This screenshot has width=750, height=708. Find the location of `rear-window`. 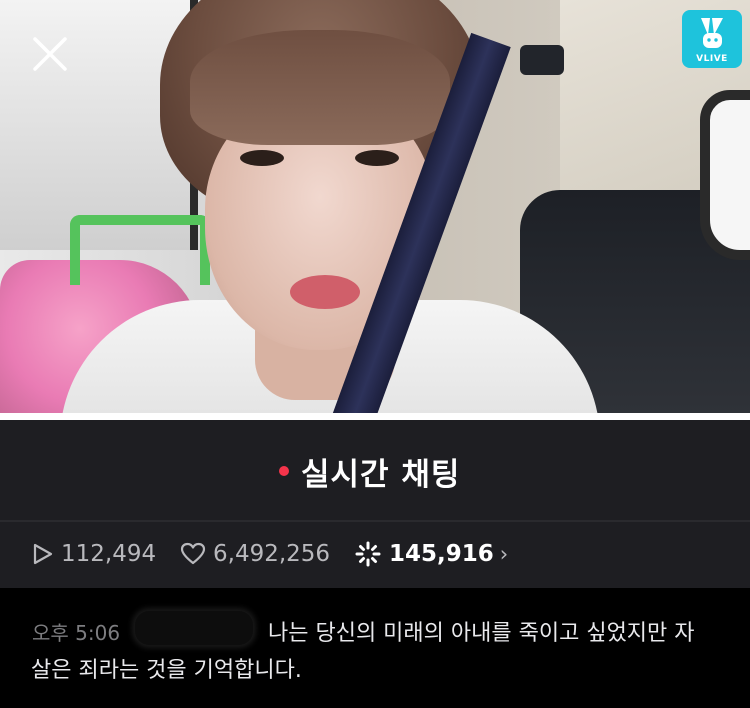

rear-window is located at coordinates (725, 175).